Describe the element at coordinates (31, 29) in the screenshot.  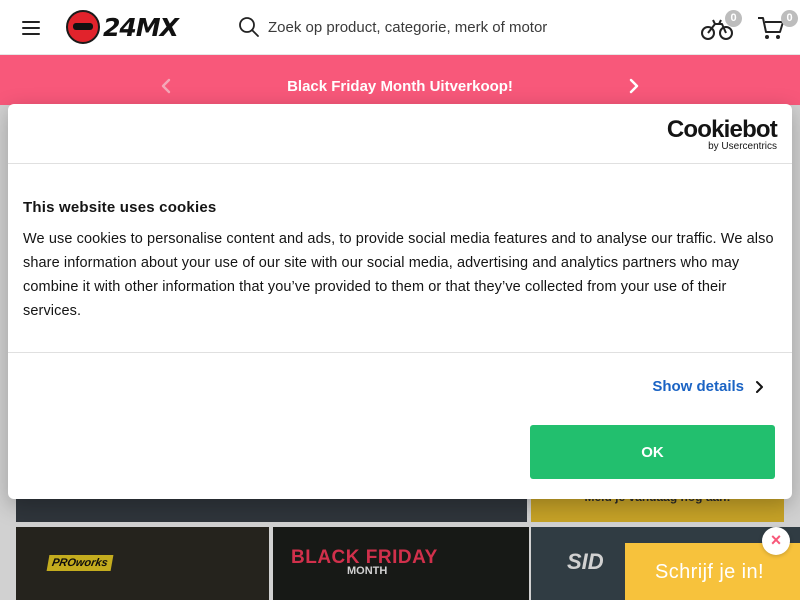
I see `menu-icon` at that location.